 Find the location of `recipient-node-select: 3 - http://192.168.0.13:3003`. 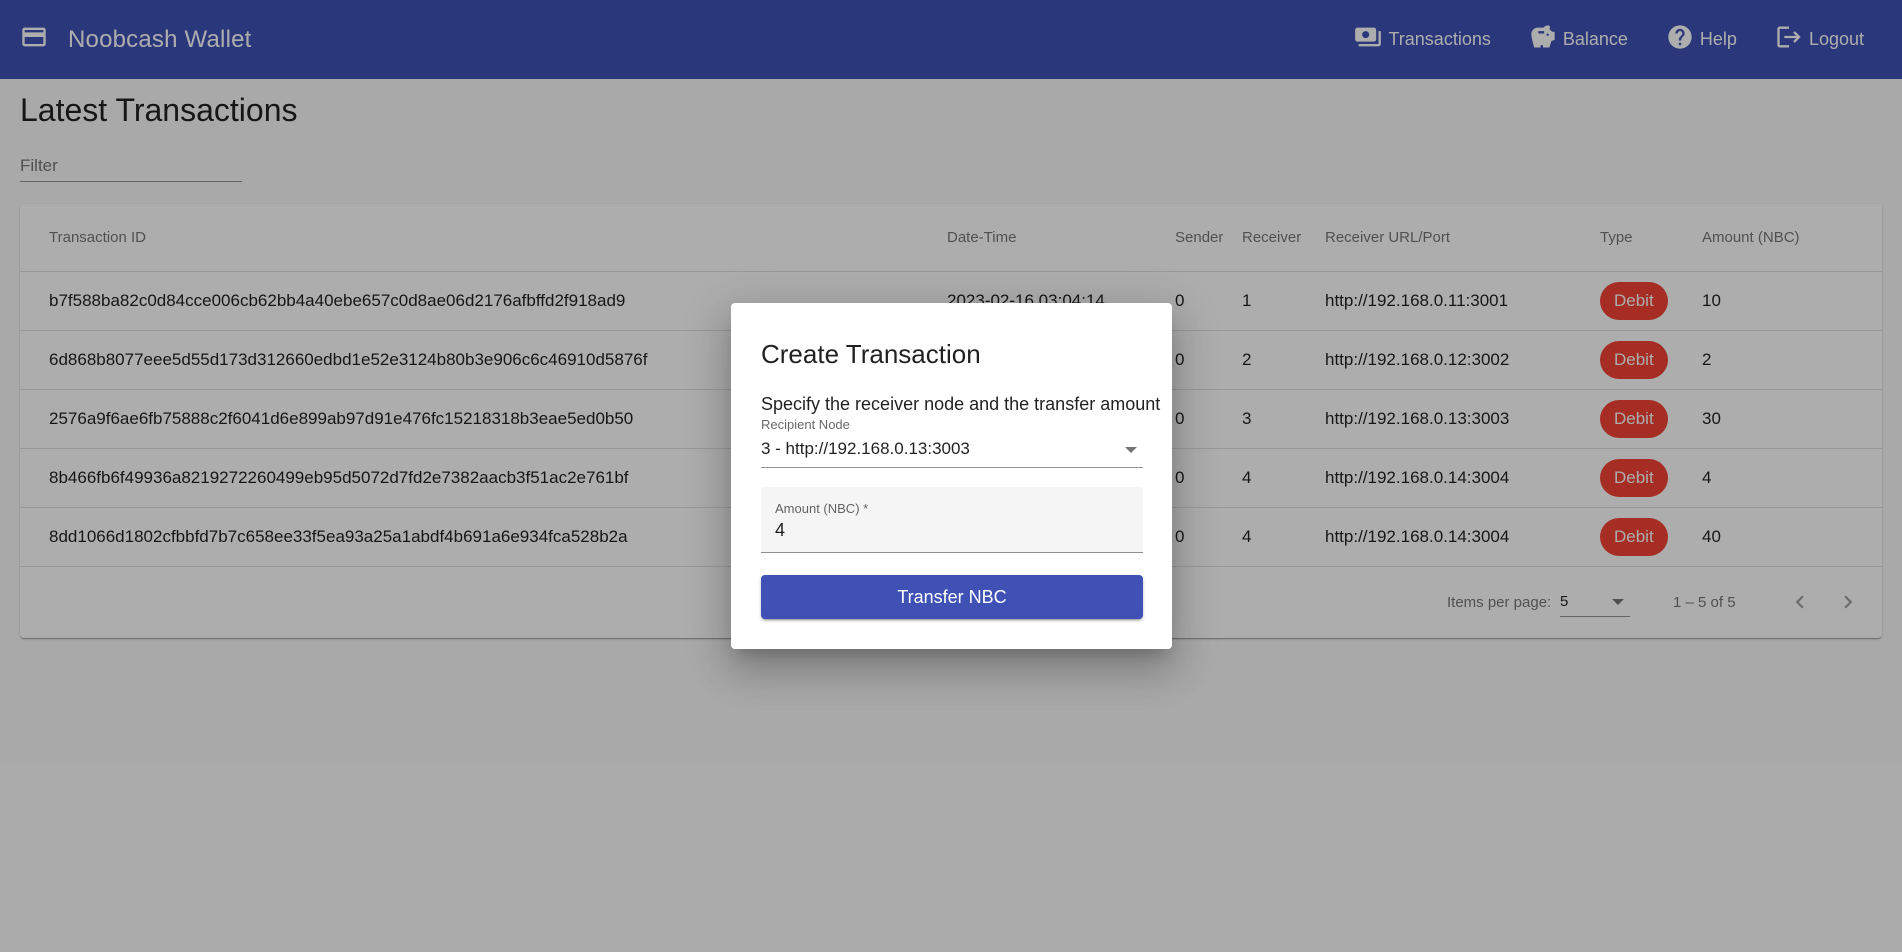

recipient-node-select: 3 - http://192.168.0.13:3003 is located at coordinates (952, 449).